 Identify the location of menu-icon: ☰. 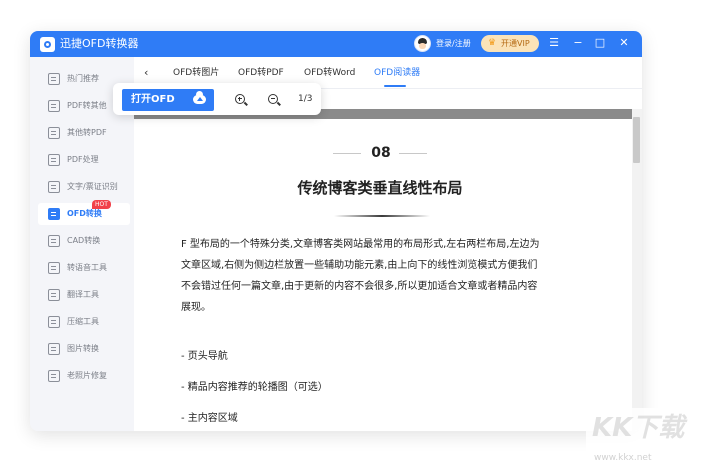
(554, 43).